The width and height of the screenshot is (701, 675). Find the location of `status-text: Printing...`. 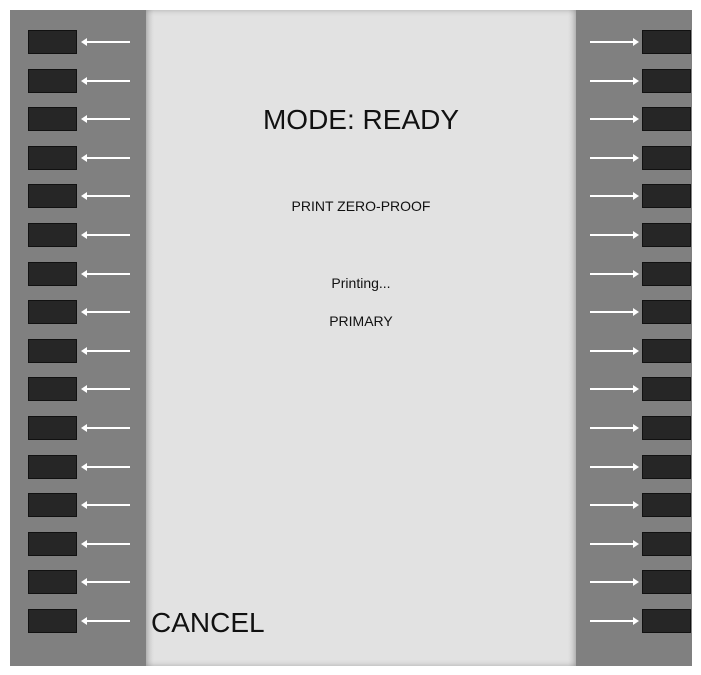

status-text: Printing... is located at coordinates (361, 283).